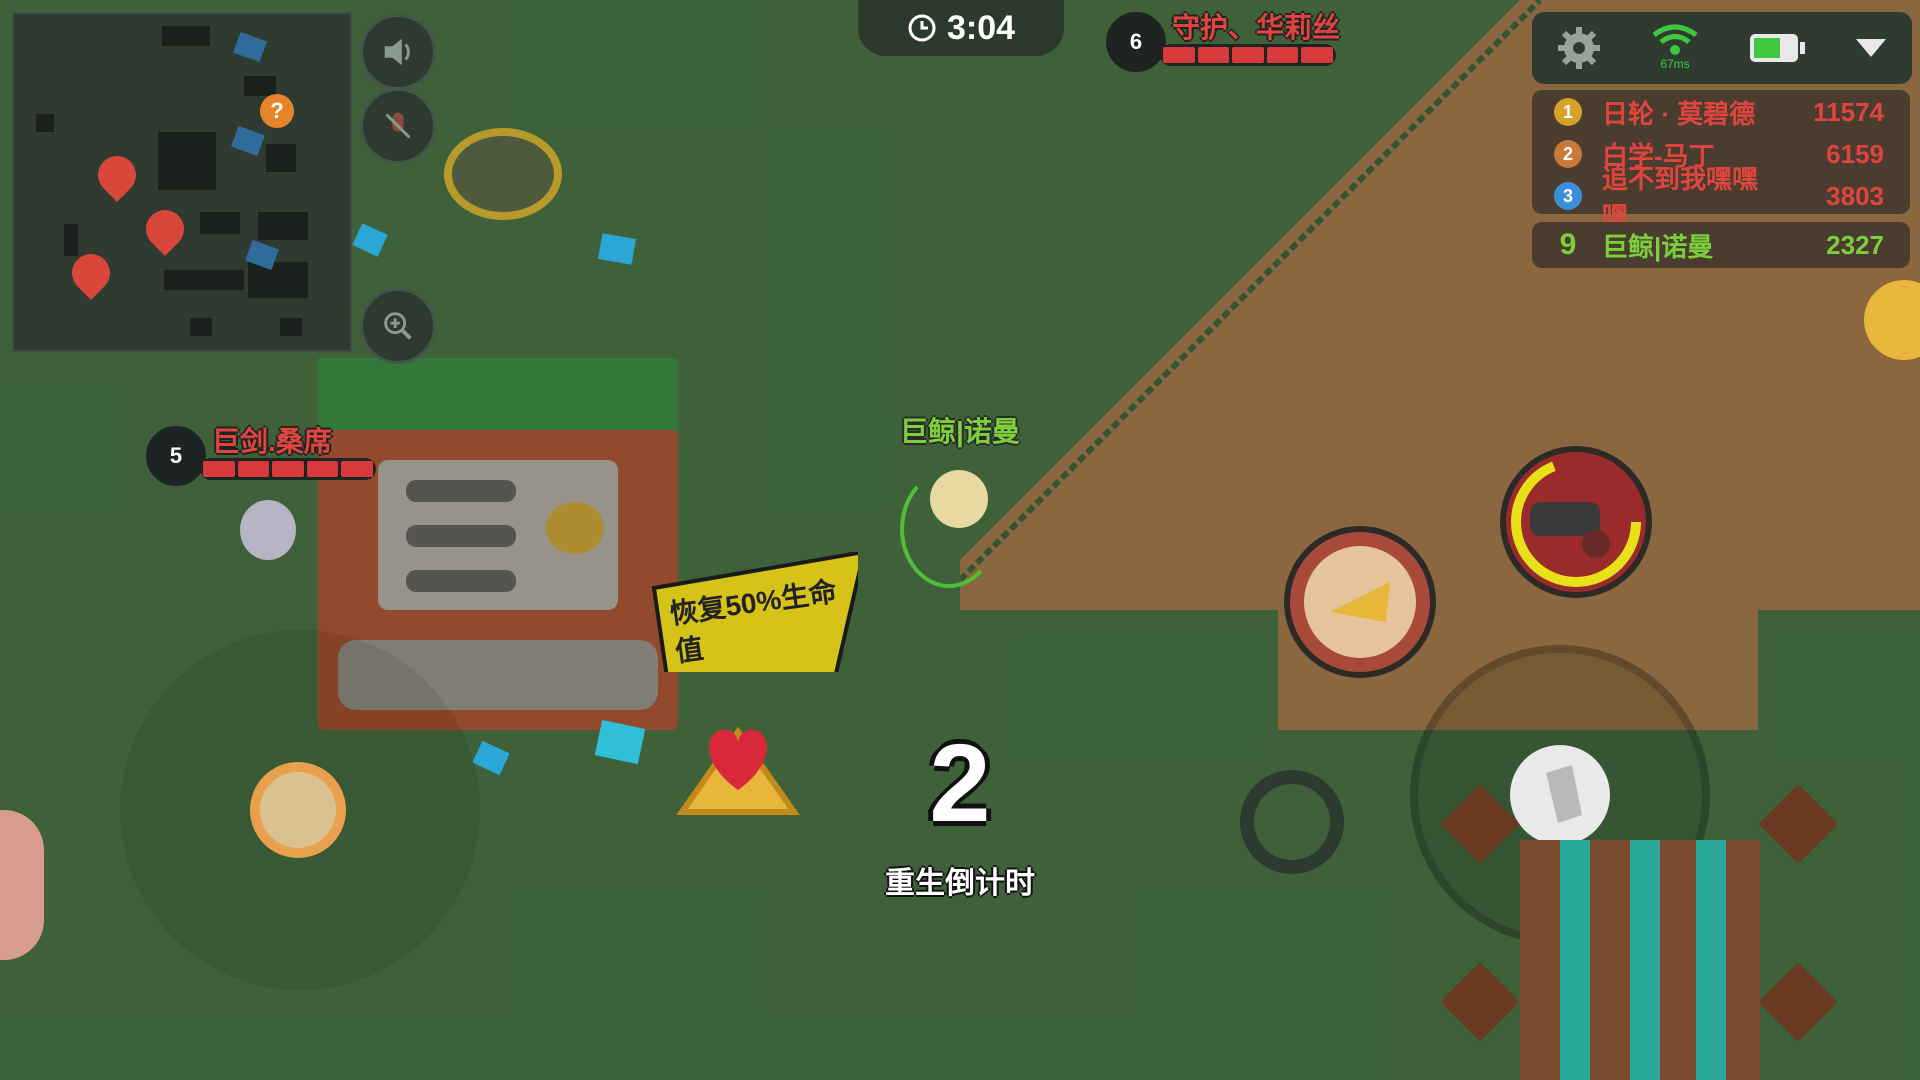 The image size is (1920, 1080). Describe the element at coordinates (1568, 244) in the screenshot. I see `my-rank-number: 9` at that location.